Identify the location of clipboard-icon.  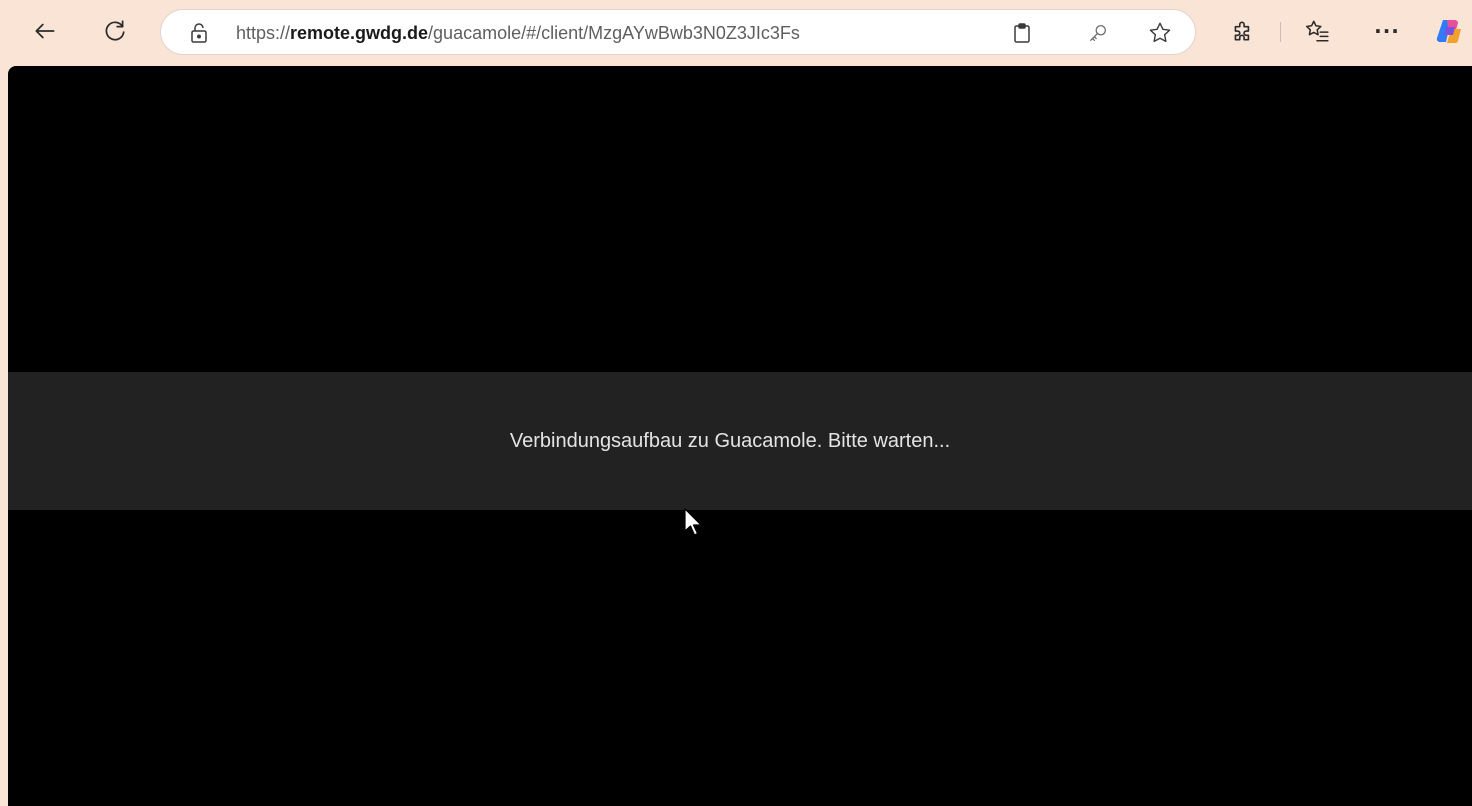
(1022, 33).